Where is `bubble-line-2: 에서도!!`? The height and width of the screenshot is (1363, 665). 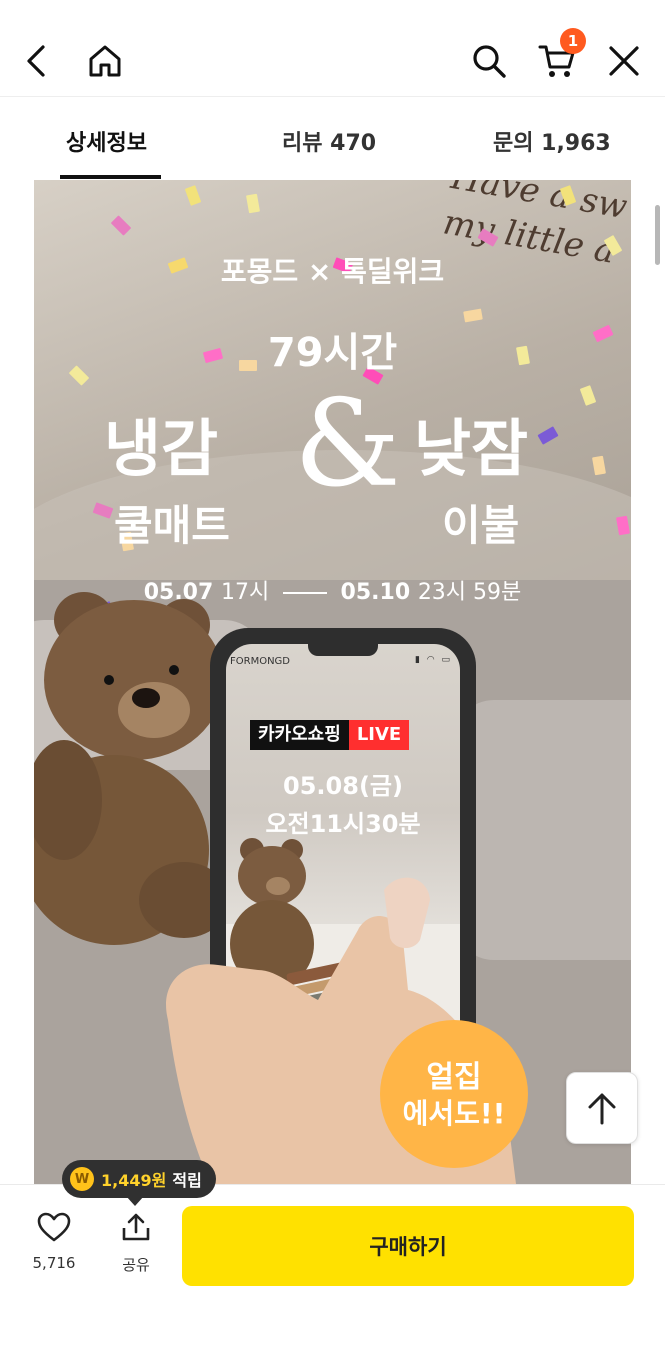 bubble-line-2: 에서도!! is located at coordinates (454, 1113).